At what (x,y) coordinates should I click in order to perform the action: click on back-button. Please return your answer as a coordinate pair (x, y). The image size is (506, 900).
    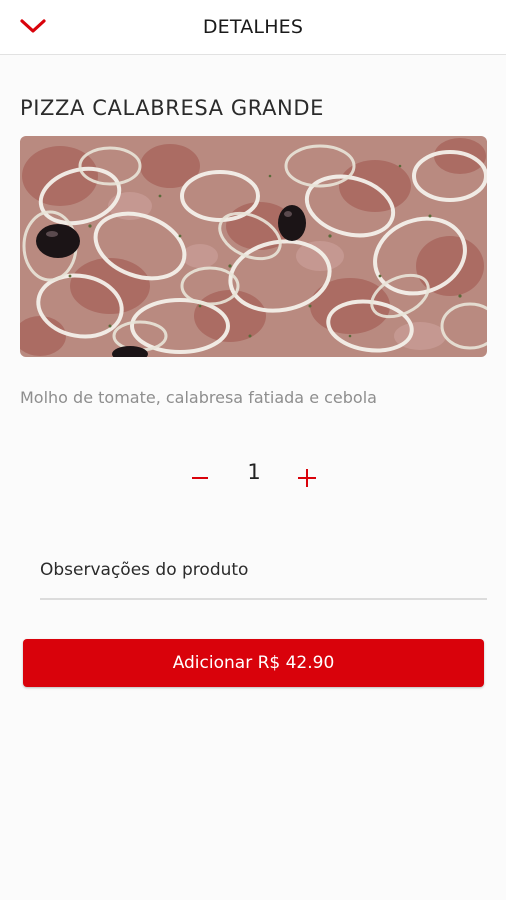
    Looking at the image, I should click on (33, 28).